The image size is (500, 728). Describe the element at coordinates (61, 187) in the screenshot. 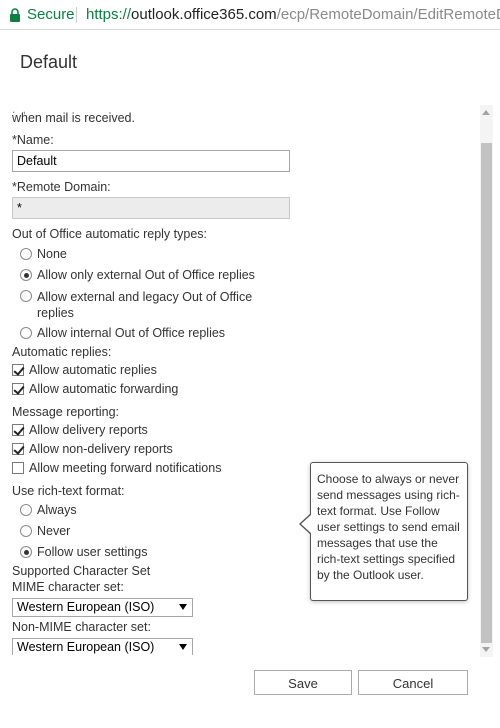

I see `remote-domain-label: *Remote Domain:` at that location.